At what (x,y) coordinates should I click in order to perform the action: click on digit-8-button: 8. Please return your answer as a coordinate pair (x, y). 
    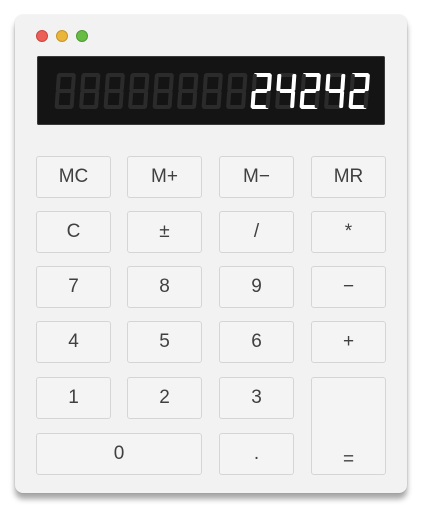
    Looking at the image, I should click on (164, 287).